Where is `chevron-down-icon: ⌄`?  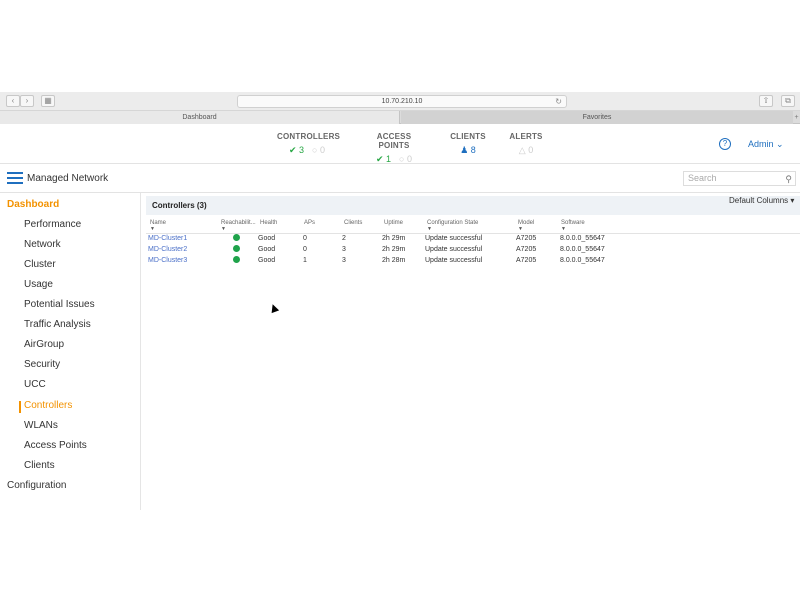 chevron-down-icon: ⌄ is located at coordinates (780, 144).